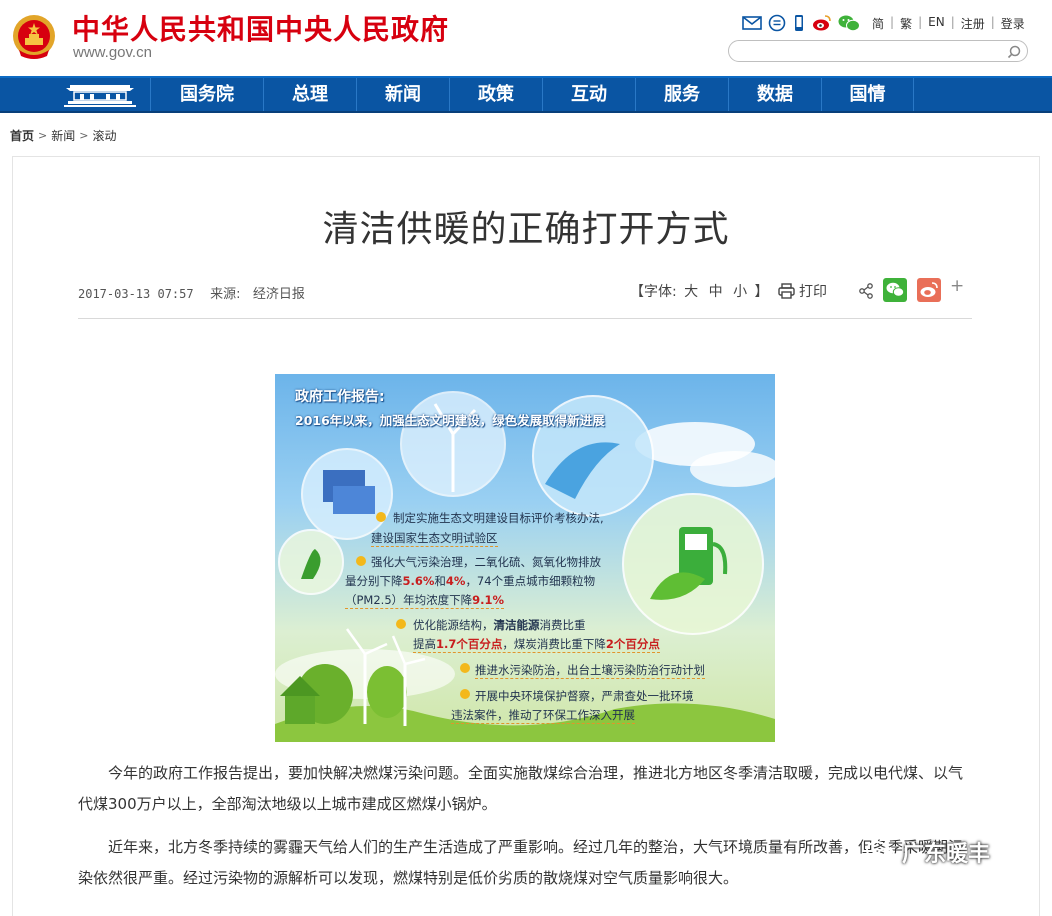 Image resolution: width=1052 pixels, height=916 pixels. Describe the element at coordinates (469, 644) in the screenshot. I see `highlight-value: 1.7个百分点` at that location.